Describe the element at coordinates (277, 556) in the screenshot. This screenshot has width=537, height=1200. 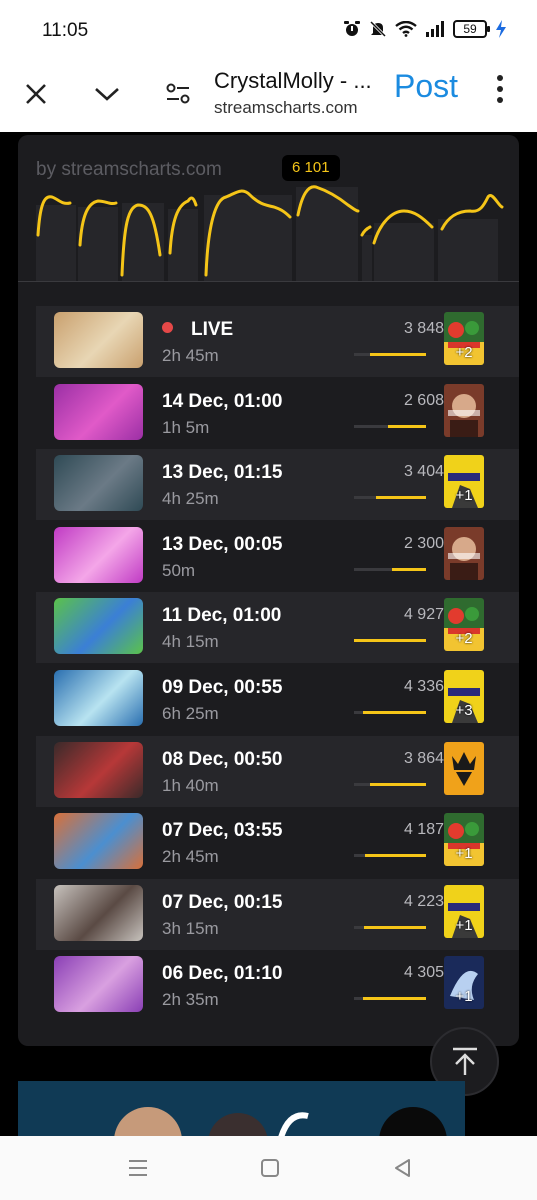
I see `stream-row: 13 Dec, 00:05 50m 2 300` at that location.